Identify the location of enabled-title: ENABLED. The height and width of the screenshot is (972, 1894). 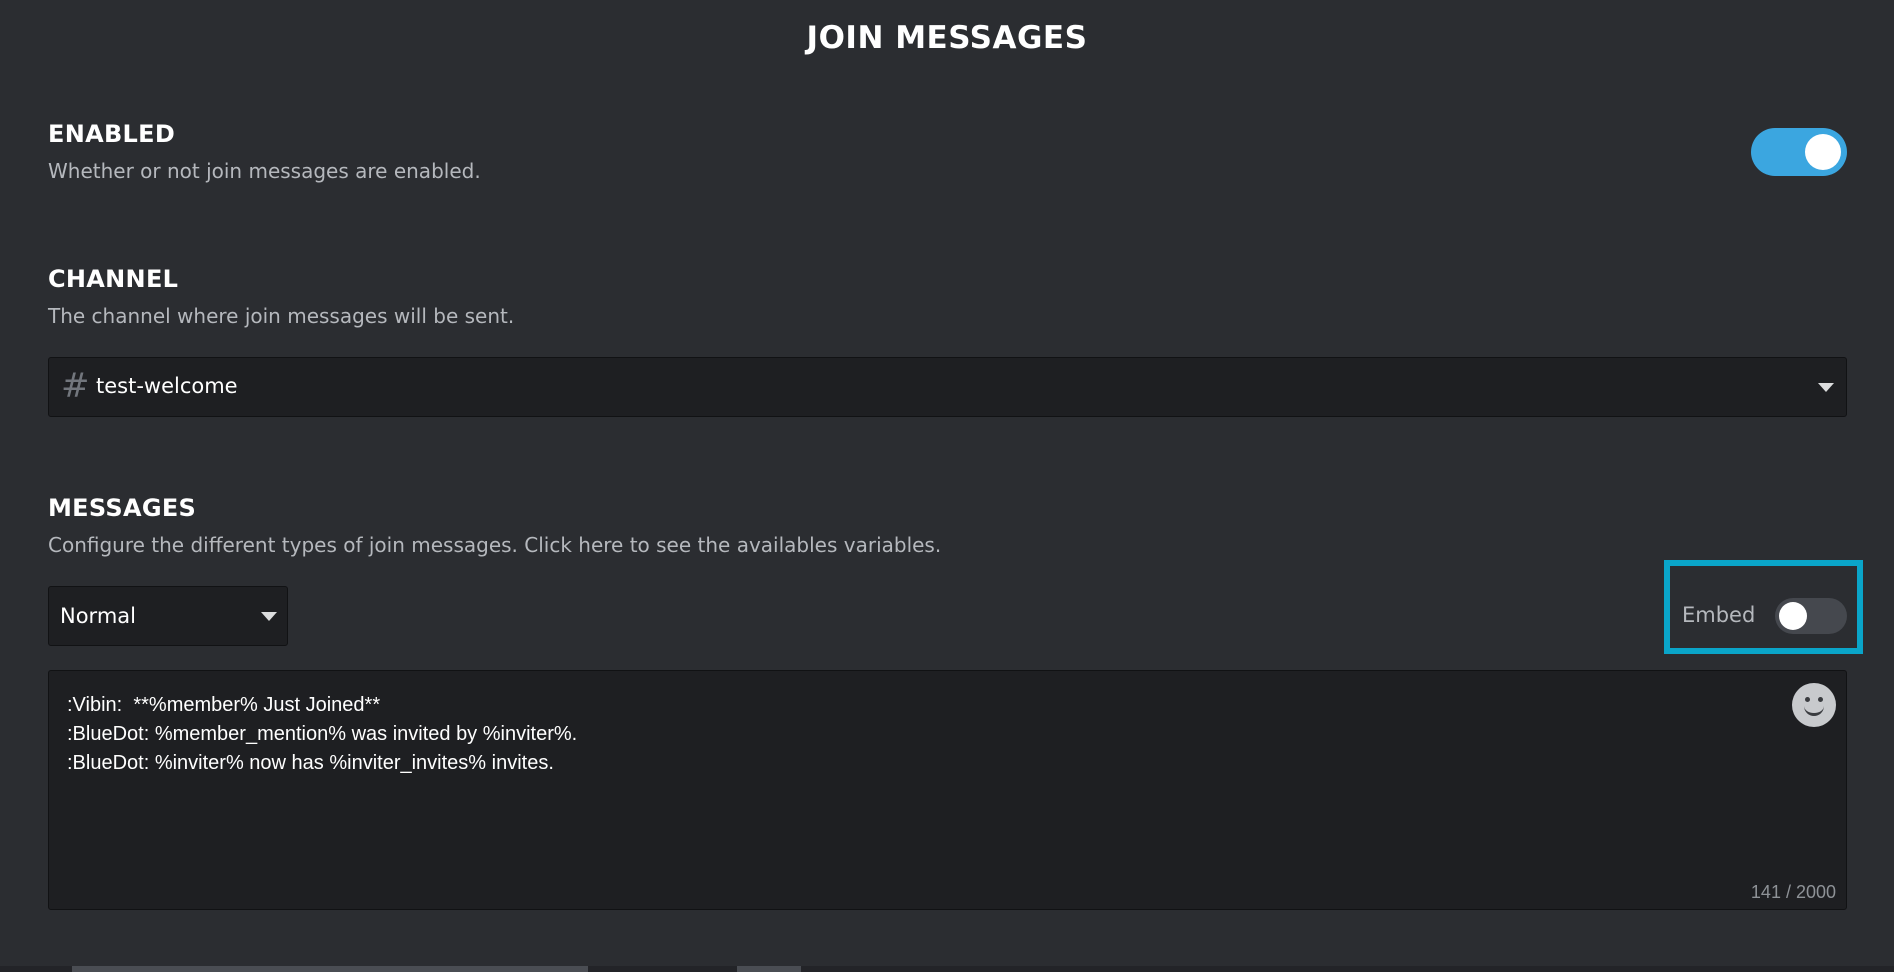
(112, 134).